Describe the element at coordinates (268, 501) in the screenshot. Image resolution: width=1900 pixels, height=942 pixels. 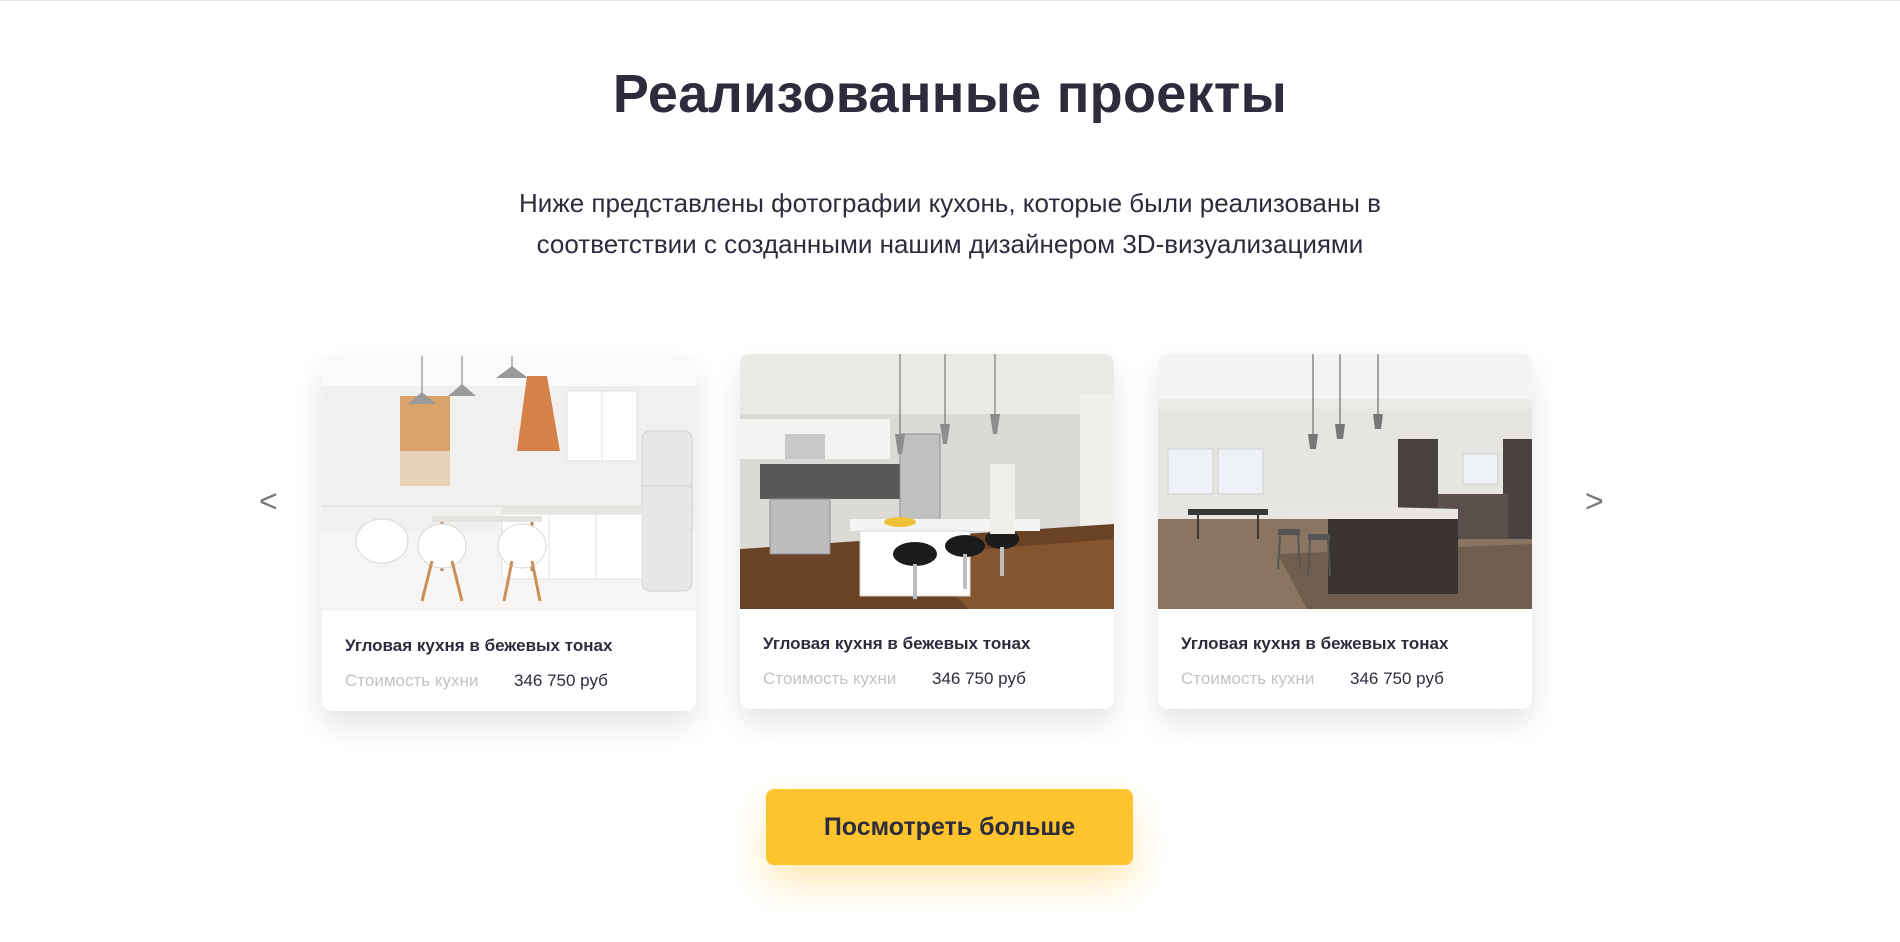
I see `carousel-prev-arrow: <` at that location.